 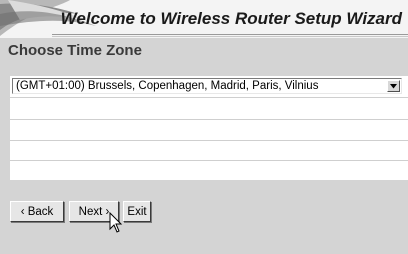 I want to click on chevron-down-icon, so click(x=393, y=86).